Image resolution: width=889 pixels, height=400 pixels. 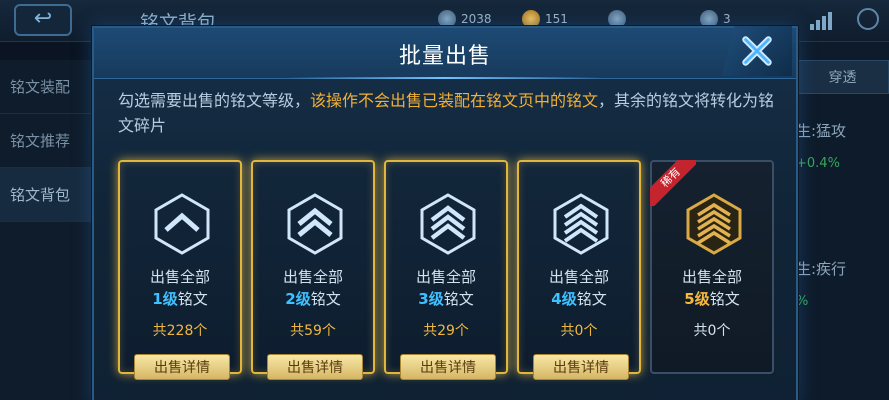 What do you see at coordinates (821, 131) in the screenshot?
I see `stat-label: 生:猛攻` at bounding box center [821, 131].